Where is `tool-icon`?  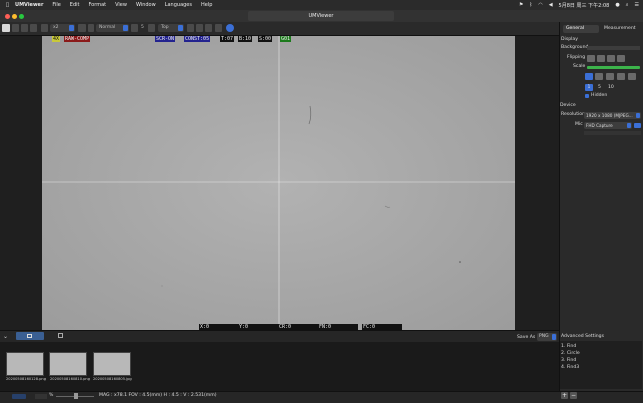
tool-icon is located at coordinates (82, 28).